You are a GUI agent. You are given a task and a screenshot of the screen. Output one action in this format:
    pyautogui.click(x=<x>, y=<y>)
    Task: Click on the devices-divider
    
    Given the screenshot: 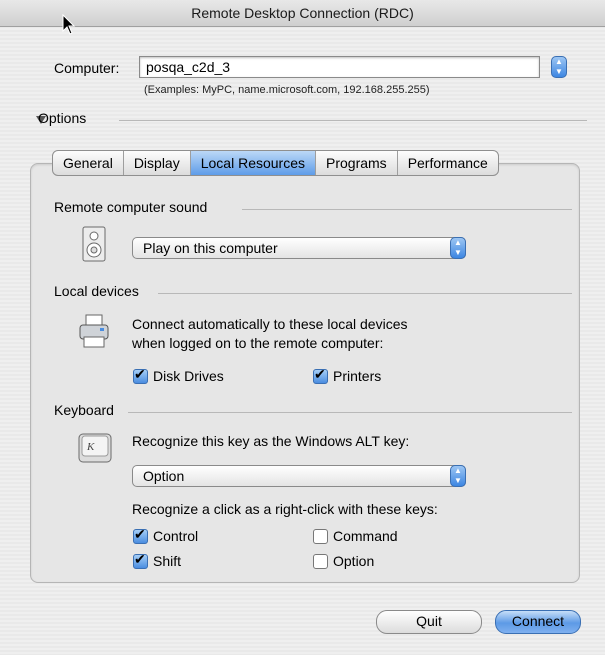 What is the action you would take?
    pyautogui.click(x=365, y=293)
    